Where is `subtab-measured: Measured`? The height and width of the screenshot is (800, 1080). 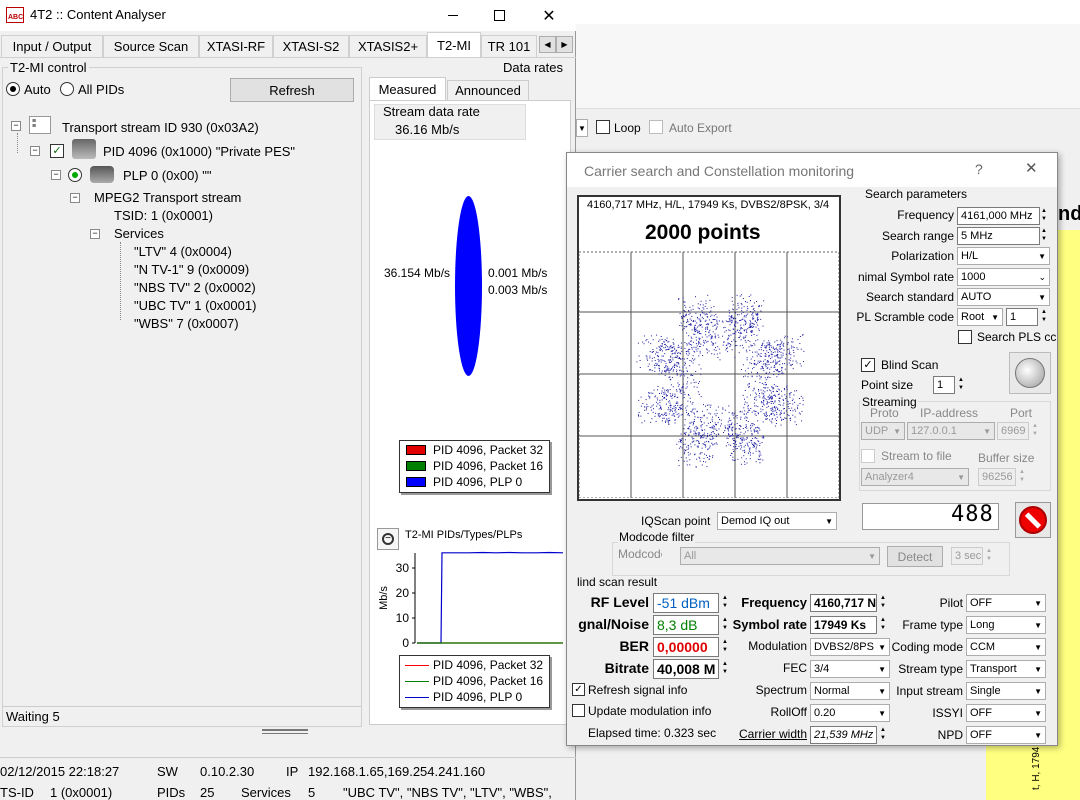 subtab-measured: Measured is located at coordinates (407, 88).